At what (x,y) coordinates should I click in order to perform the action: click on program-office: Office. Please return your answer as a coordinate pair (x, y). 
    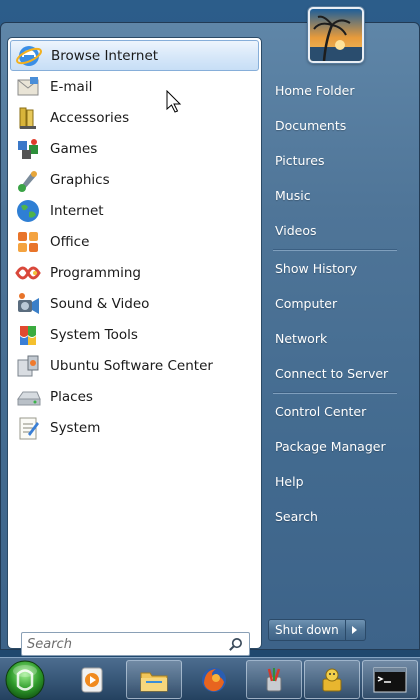
    Looking at the image, I should click on (134, 241).